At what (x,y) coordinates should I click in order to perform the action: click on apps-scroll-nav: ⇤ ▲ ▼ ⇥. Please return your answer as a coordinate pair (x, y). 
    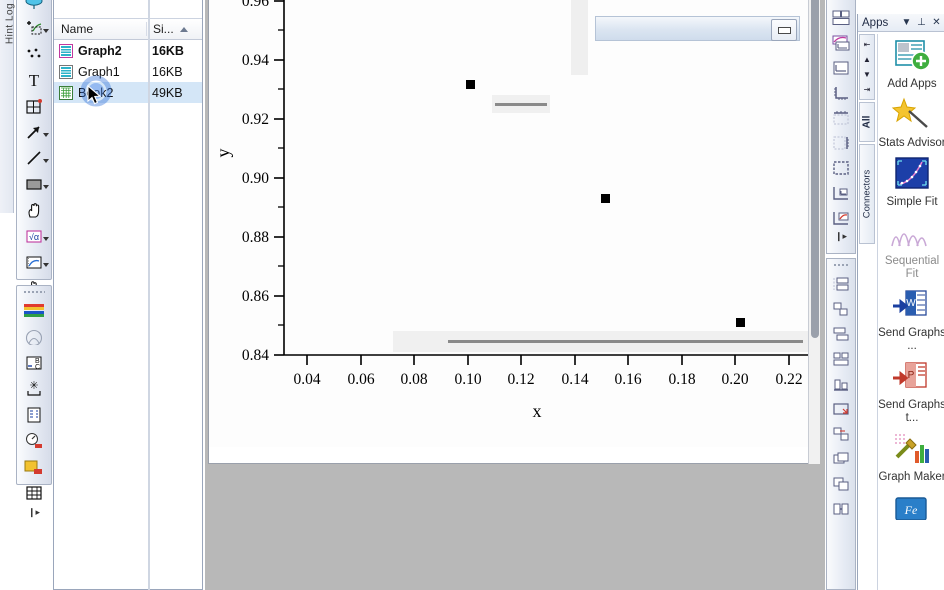
    Looking at the image, I should click on (867, 67).